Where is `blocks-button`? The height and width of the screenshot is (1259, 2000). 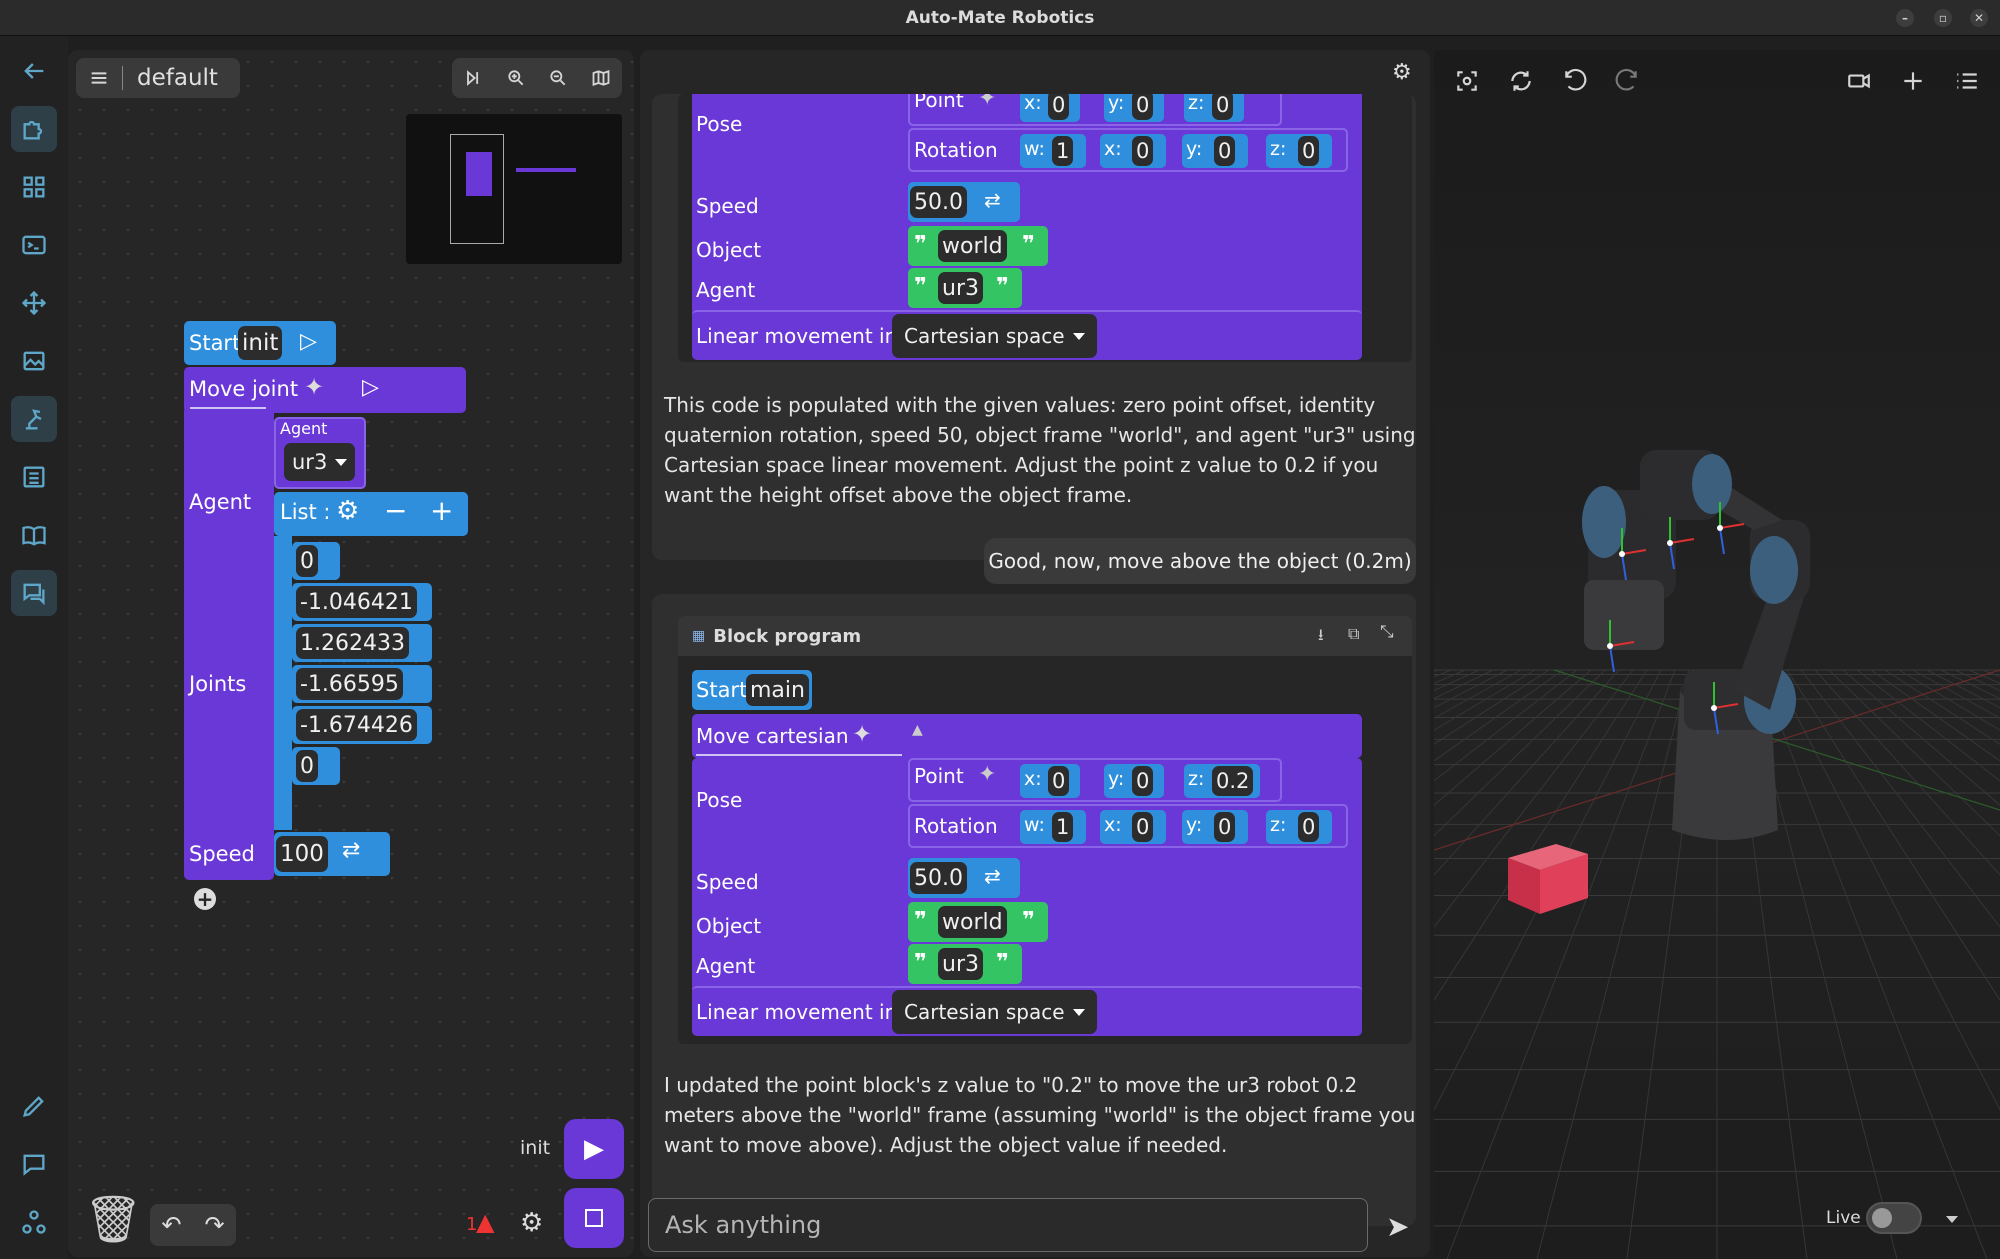 blocks-button is located at coordinates (34, 129).